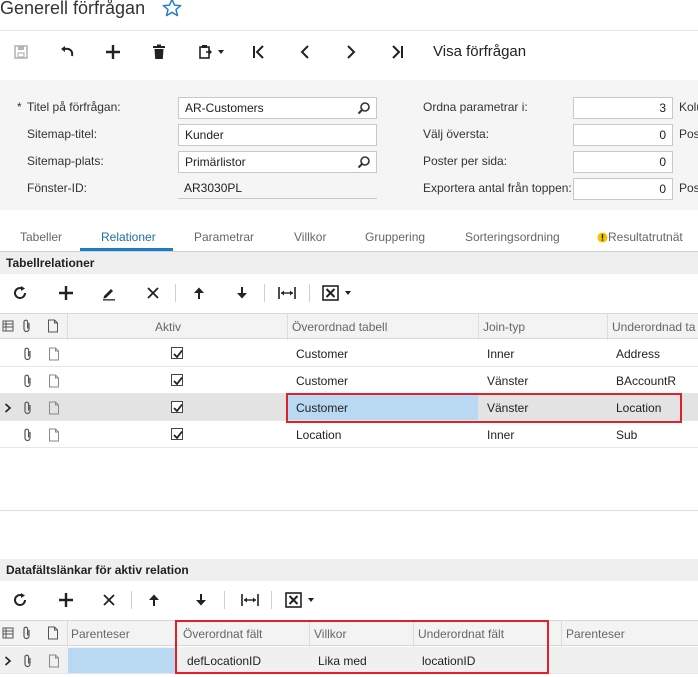 Image resolution: width=698 pixels, height=677 pixels. What do you see at coordinates (27, 327) in the screenshot?
I see `attachment-column-icon` at bounding box center [27, 327].